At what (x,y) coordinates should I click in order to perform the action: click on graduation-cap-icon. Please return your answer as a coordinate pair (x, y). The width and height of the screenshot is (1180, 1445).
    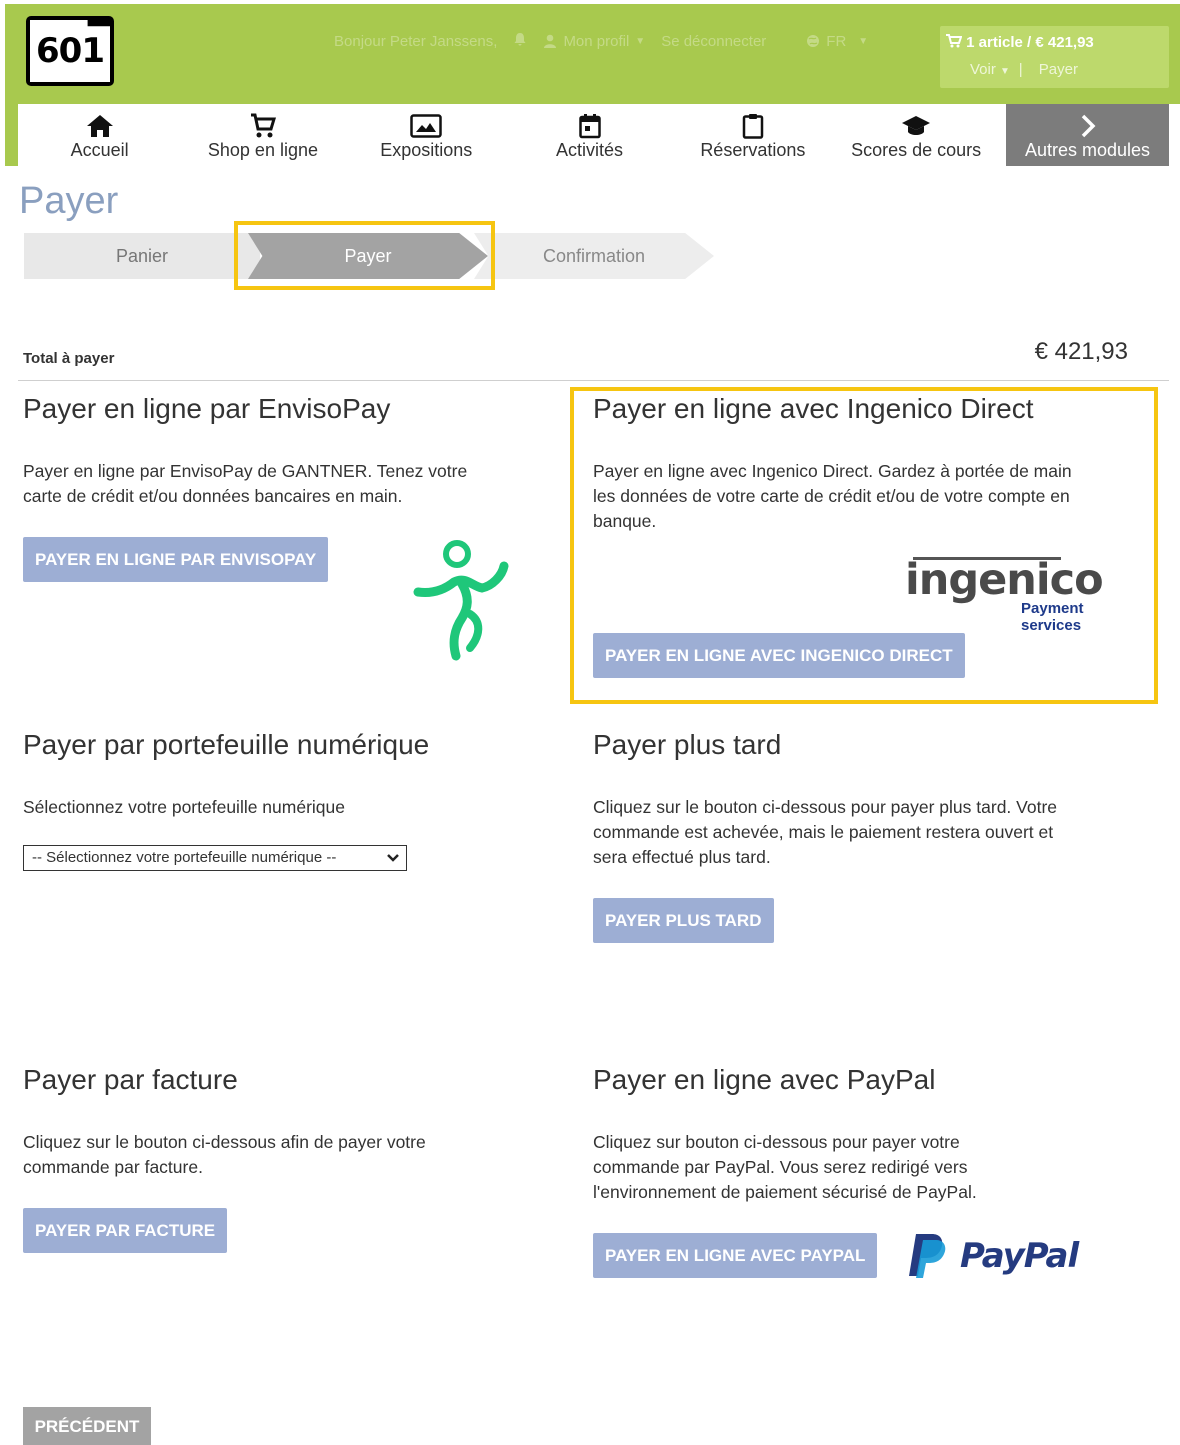
    Looking at the image, I should click on (916, 126).